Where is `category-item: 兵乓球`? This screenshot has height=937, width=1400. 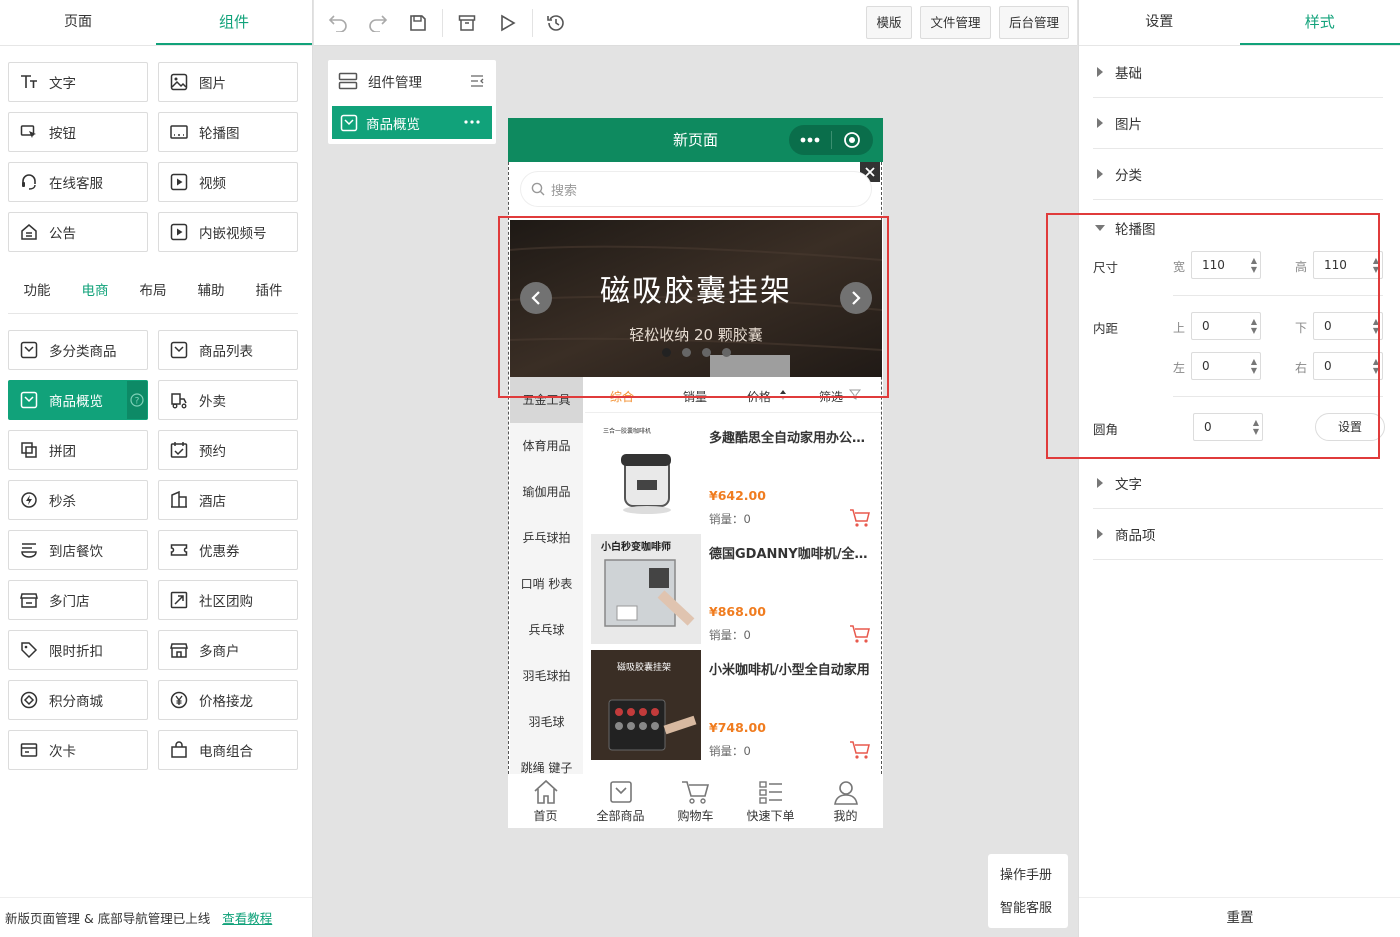 category-item: 兵乓球 is located at coordinates (546, 630).